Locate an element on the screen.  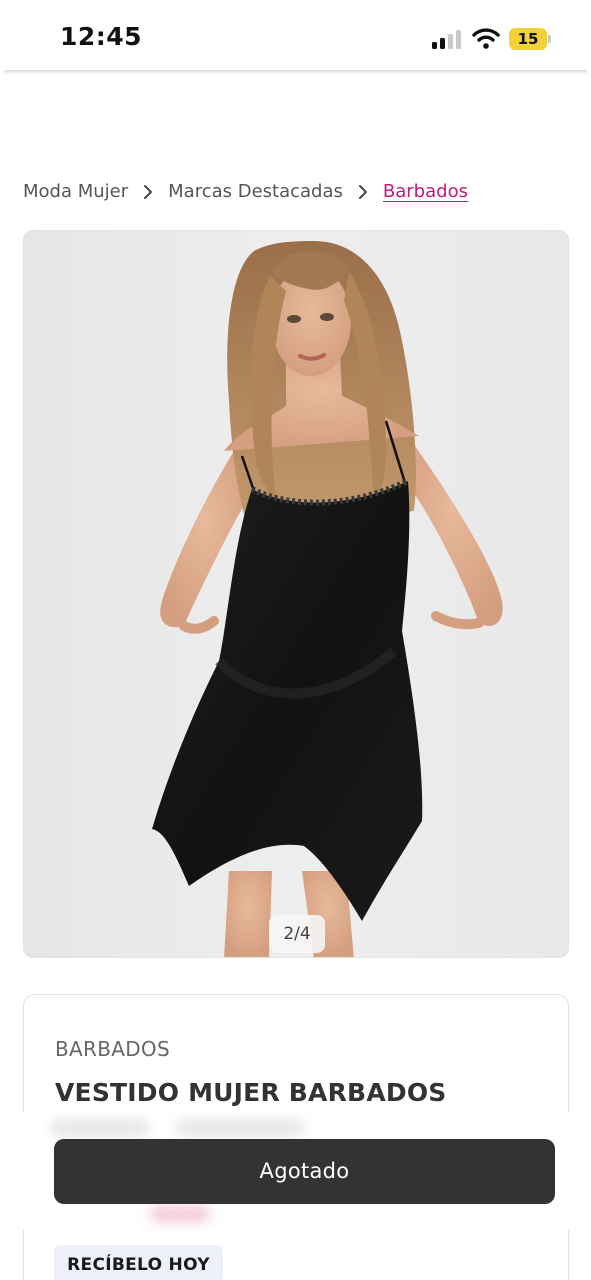
breadcrumb-item-barbados: Barbados is located at coordinates (425, 191).